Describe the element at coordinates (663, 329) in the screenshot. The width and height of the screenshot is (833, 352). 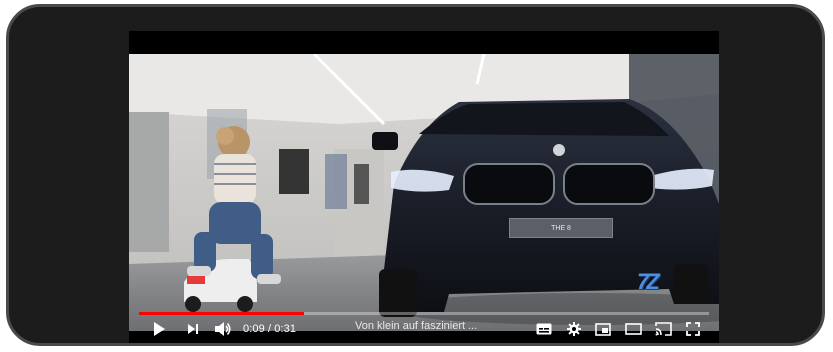
I see `cast-icon` at that location.